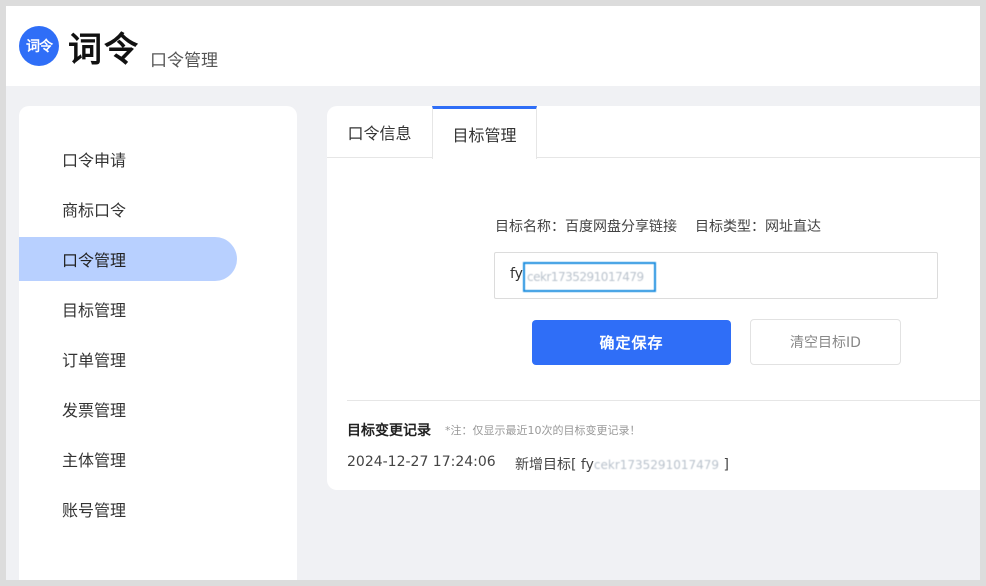 Image resolution: width=986 pixels, height=586 pixels. What do you see at coordinates (730, 227) in the screenshot?
I see `target-type-label: 目标类型：` at bounding box center [730, 227].